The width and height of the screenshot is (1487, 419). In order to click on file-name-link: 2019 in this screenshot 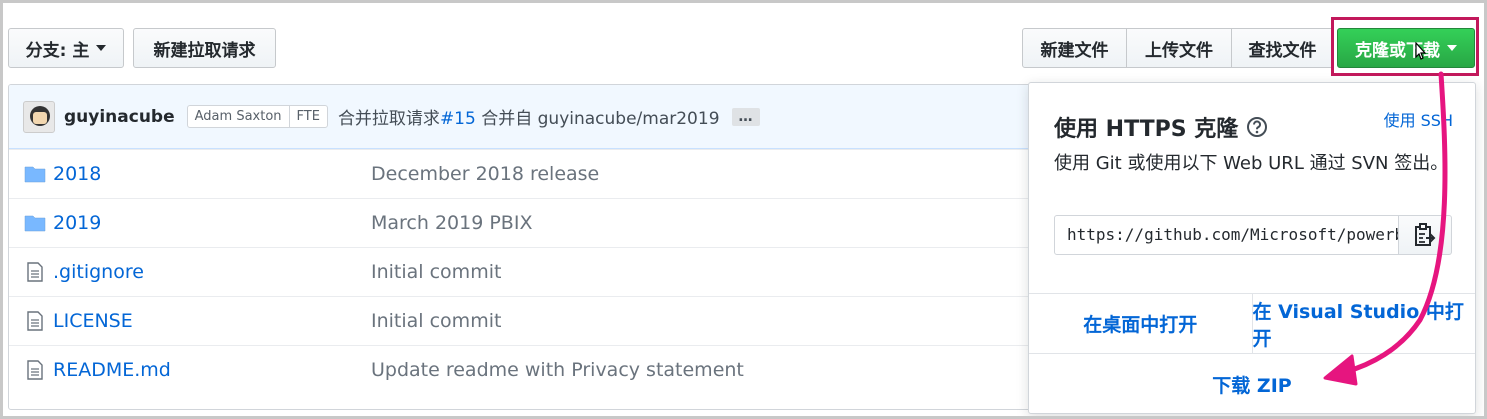, I will do `click(212, 223)`.